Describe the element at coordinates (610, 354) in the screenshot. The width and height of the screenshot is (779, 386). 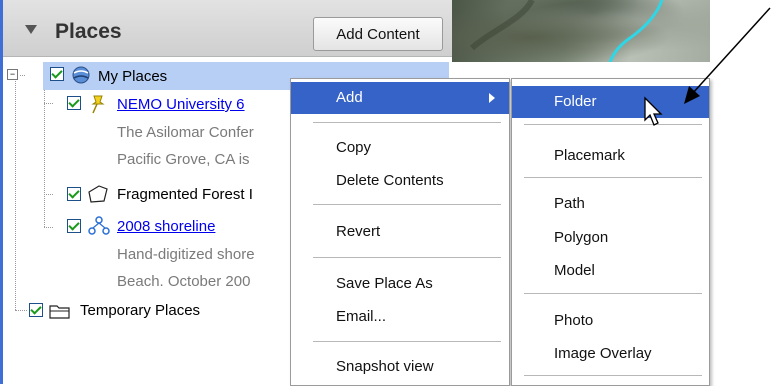
I see `submenu-item-image-overlay: Image Overlay` at that location.